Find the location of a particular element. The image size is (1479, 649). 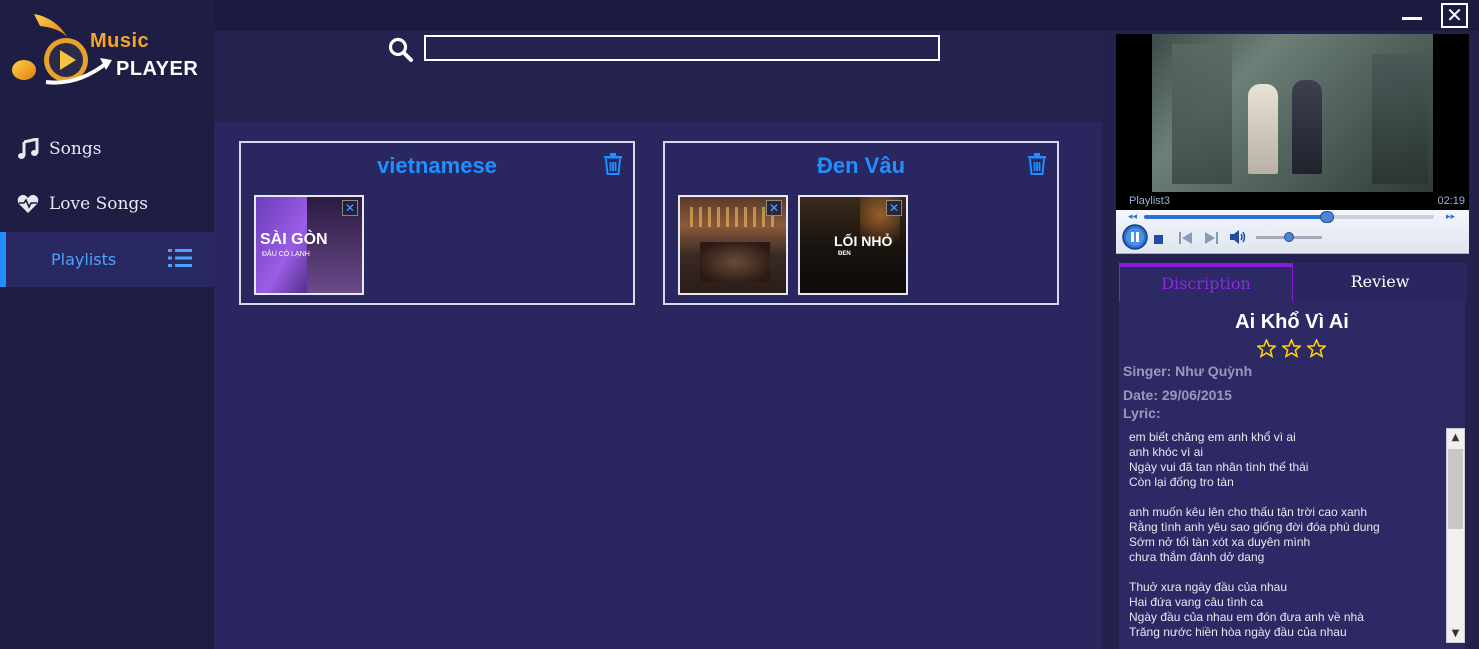

scroll-up-icon: ▲ is located at coordinates (1455, 437).